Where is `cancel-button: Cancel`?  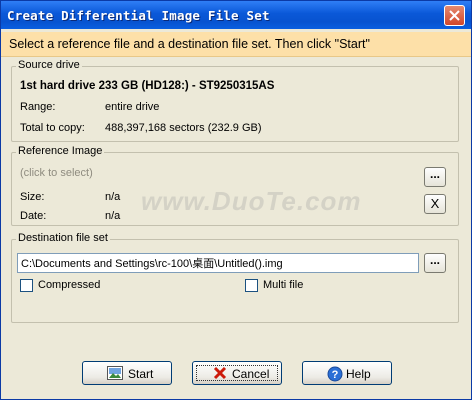 cancel-button: Cancel is located at coordinates (237, 373).